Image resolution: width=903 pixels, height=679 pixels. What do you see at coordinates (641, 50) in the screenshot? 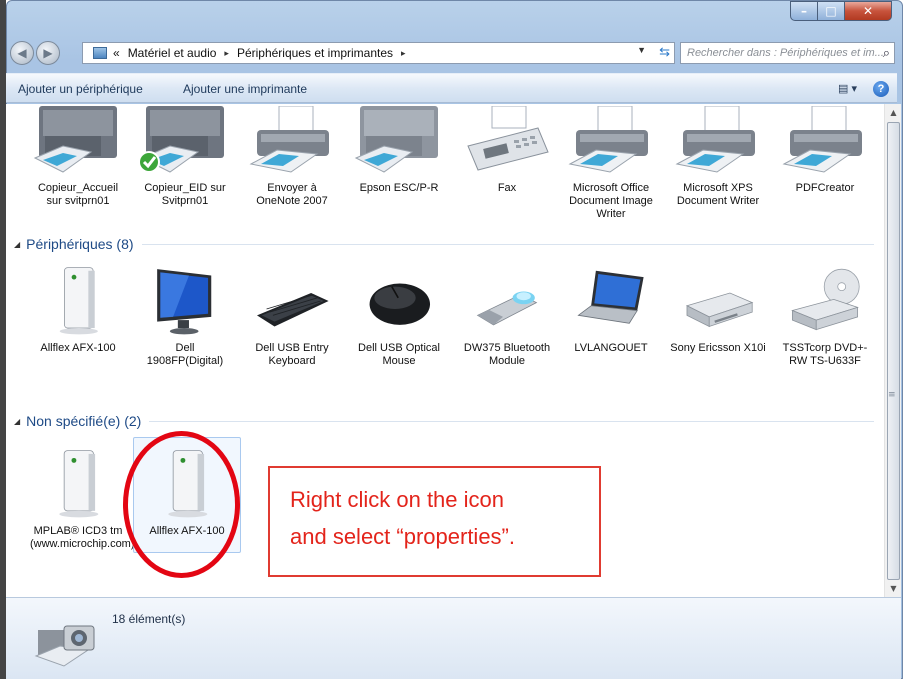
I see `address-dropdown-icon: ▼` at bounding box center [641, 50].